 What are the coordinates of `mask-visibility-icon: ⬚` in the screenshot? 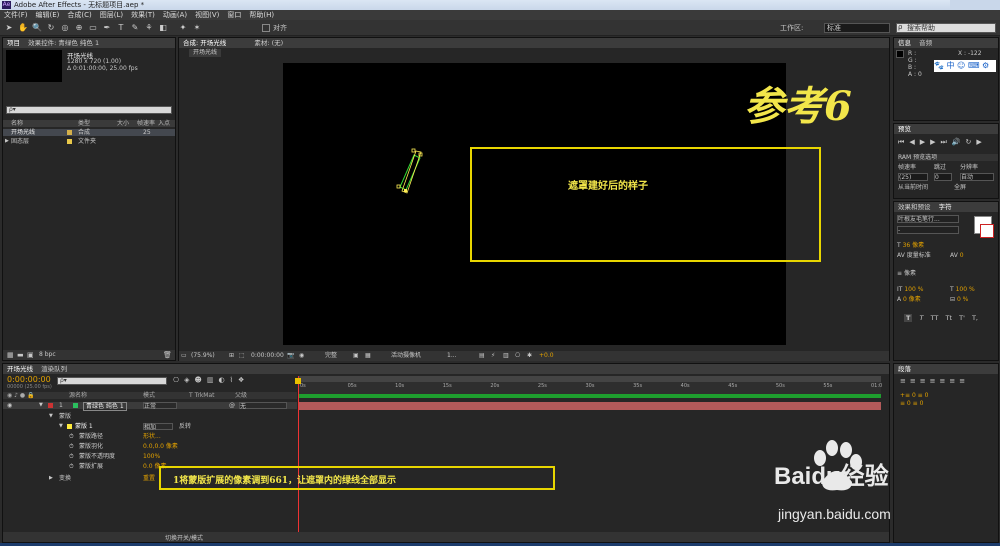 It's located at (242, 356).